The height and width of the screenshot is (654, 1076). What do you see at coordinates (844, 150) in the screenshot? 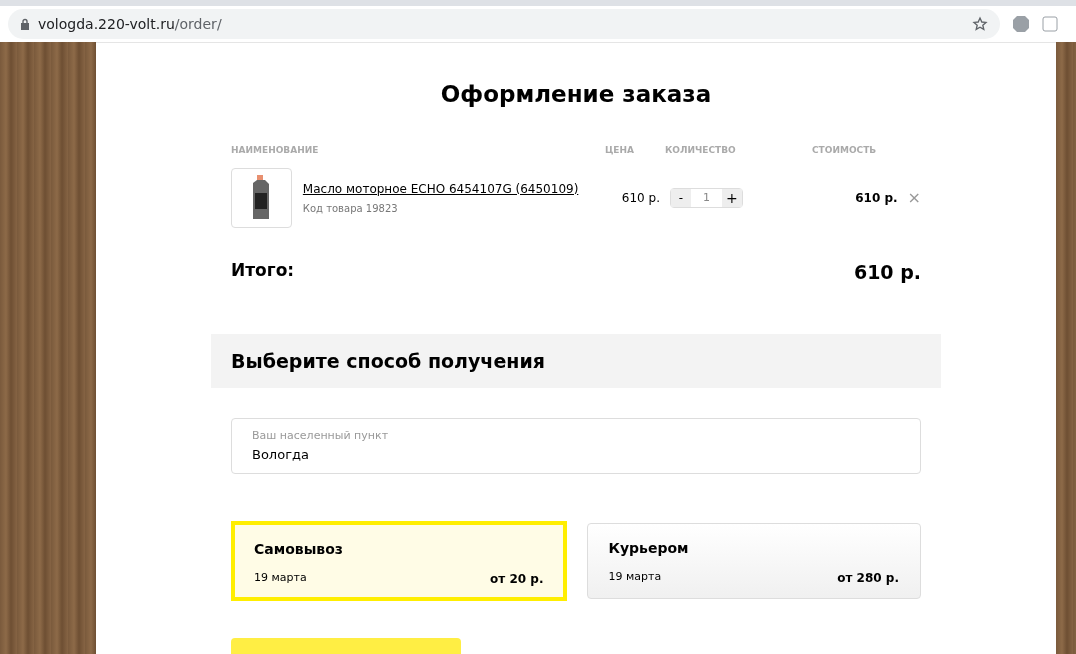
I see `column-header: СТОИМОСТЬ` at bounding box center [844, 150].